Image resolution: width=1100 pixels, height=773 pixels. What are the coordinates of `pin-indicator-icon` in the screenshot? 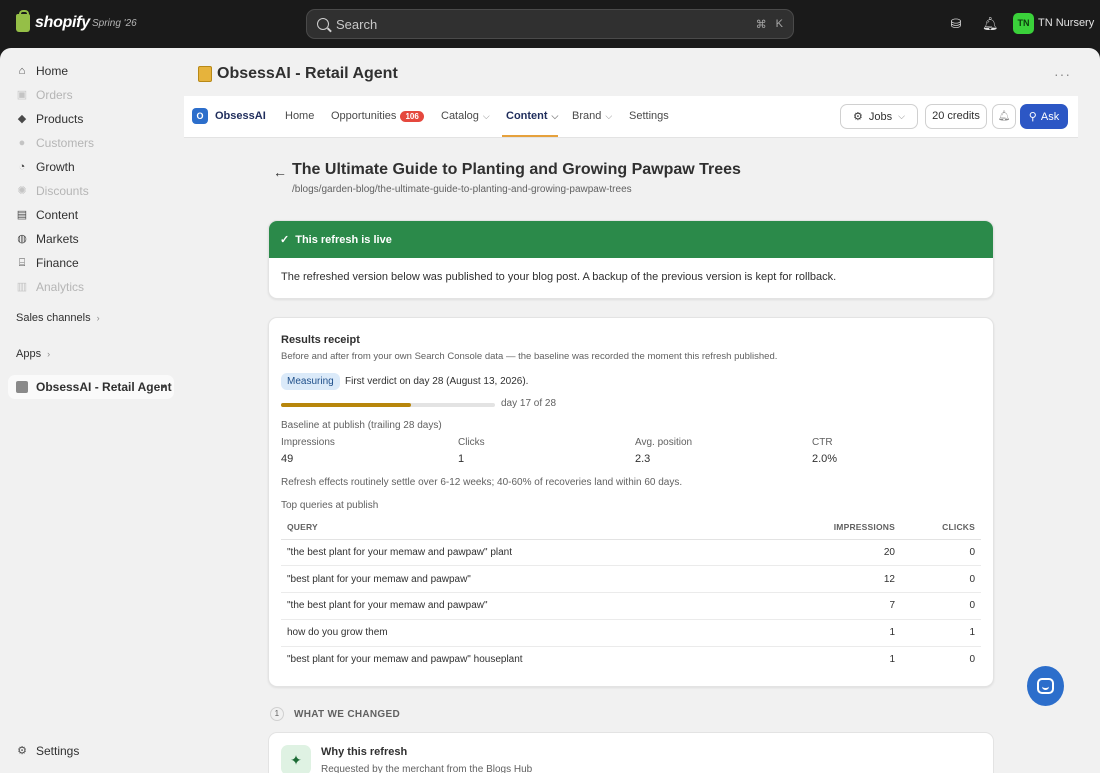 It's located at (163, 386).